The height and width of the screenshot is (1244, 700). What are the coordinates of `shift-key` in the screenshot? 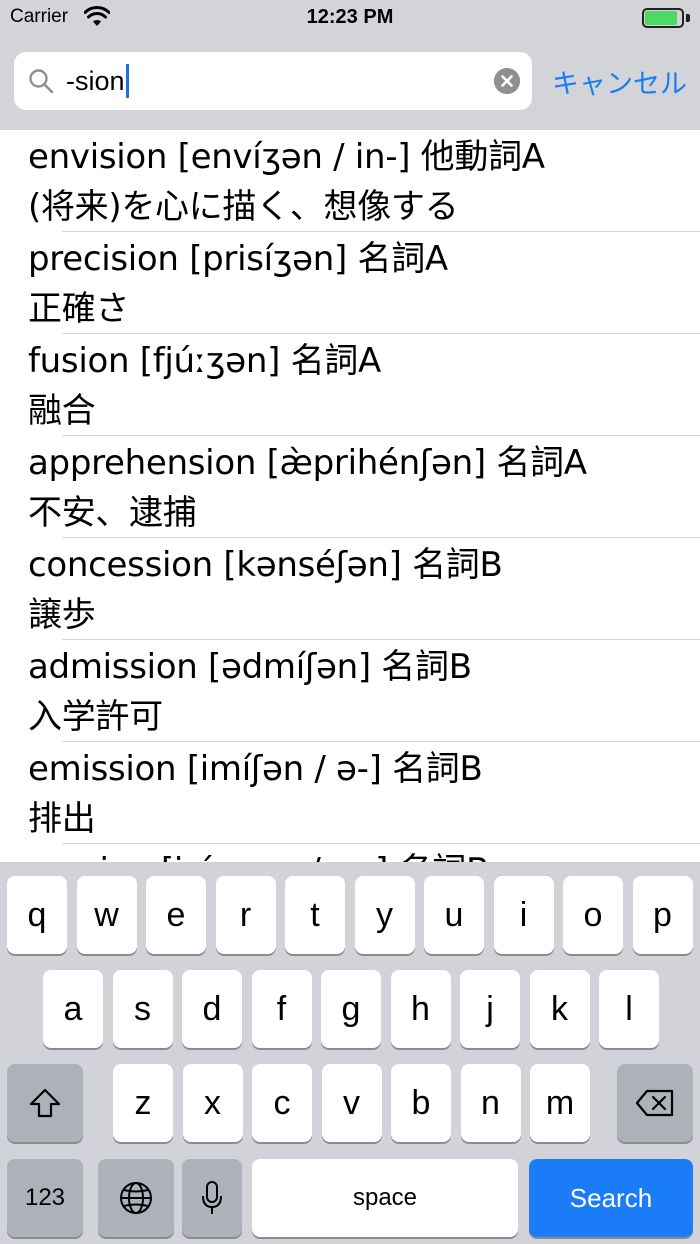 It's located at (45, 1103).